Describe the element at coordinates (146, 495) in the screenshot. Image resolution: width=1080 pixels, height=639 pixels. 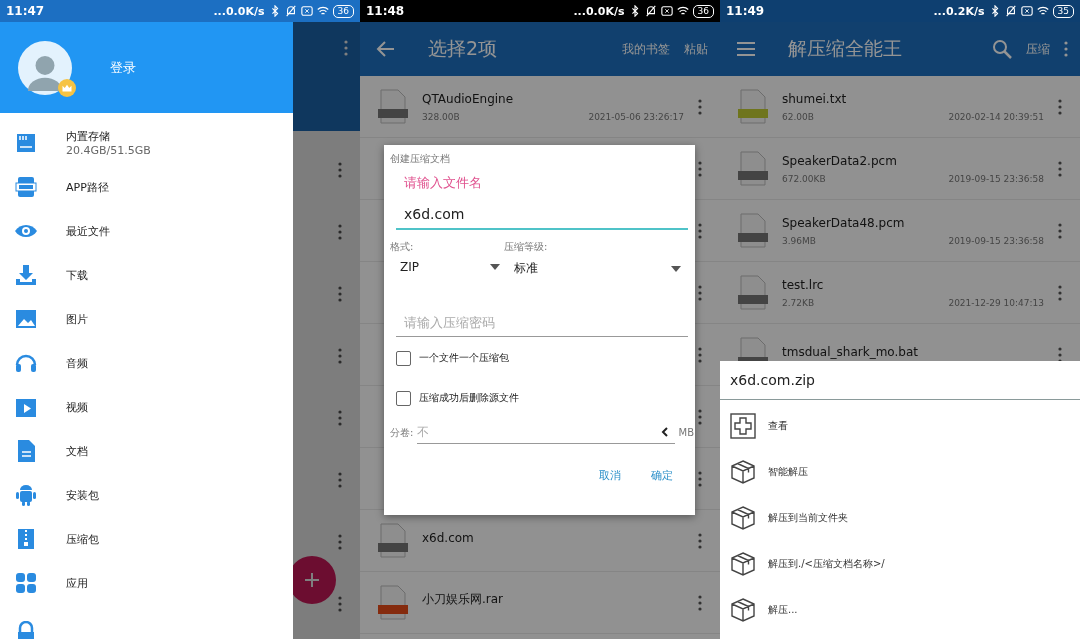
I see `drawer-item: 安装包` at that location.